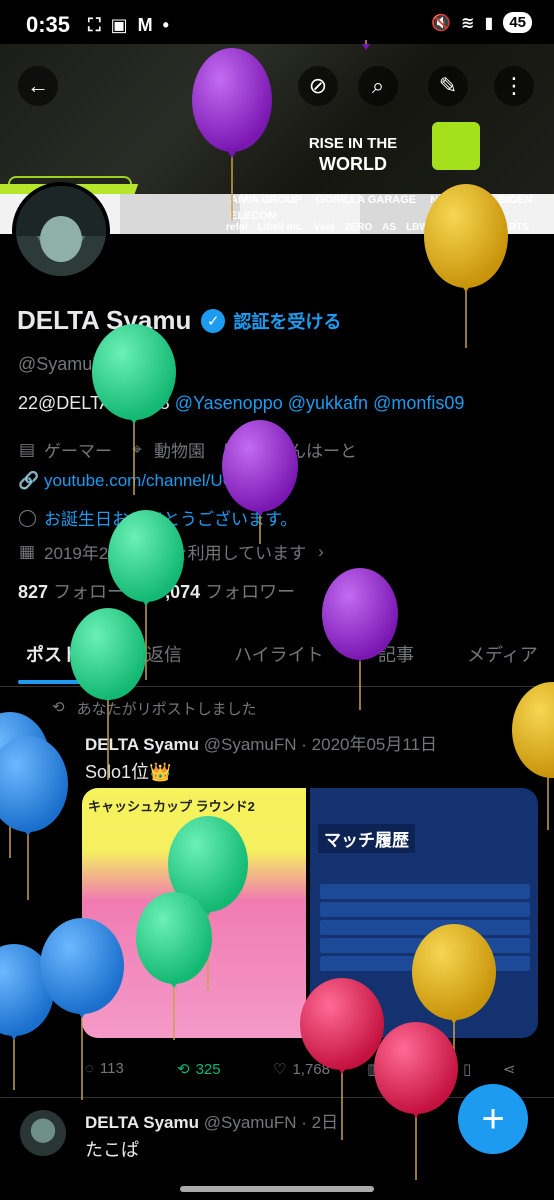  Describe the element at coordinates (67, 364) in the screenshot. I see `profile-handle: @SyamuFN` at that location.